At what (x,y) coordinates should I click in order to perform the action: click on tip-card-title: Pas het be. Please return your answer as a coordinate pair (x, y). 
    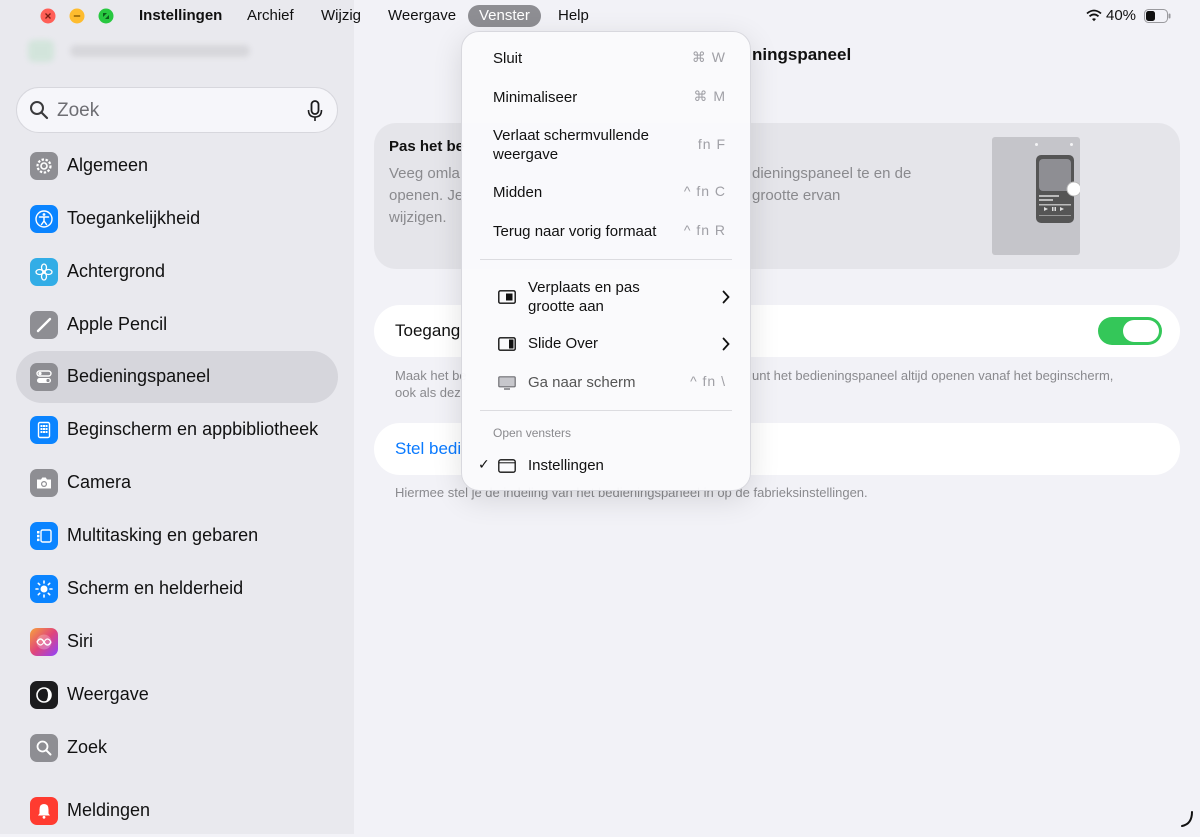
    Looking at the image, I should click on (427, 146).